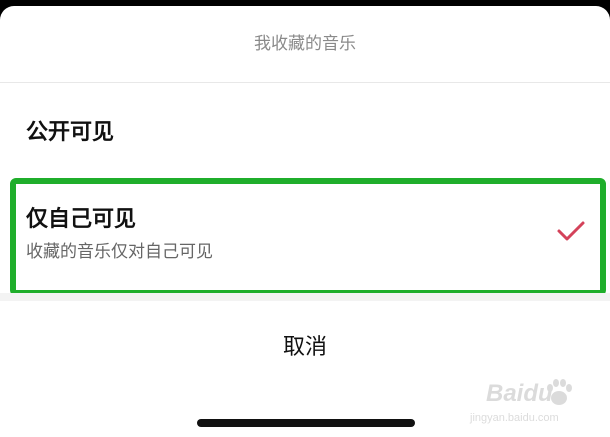 Image resolution: width=610 pixels, height=437 pixels. What do you see at coordinates (119, 252) in the screenshot?
I see `option-private-description: 收藏的音乐仅对自己可见` at bounding box center [119, 252].